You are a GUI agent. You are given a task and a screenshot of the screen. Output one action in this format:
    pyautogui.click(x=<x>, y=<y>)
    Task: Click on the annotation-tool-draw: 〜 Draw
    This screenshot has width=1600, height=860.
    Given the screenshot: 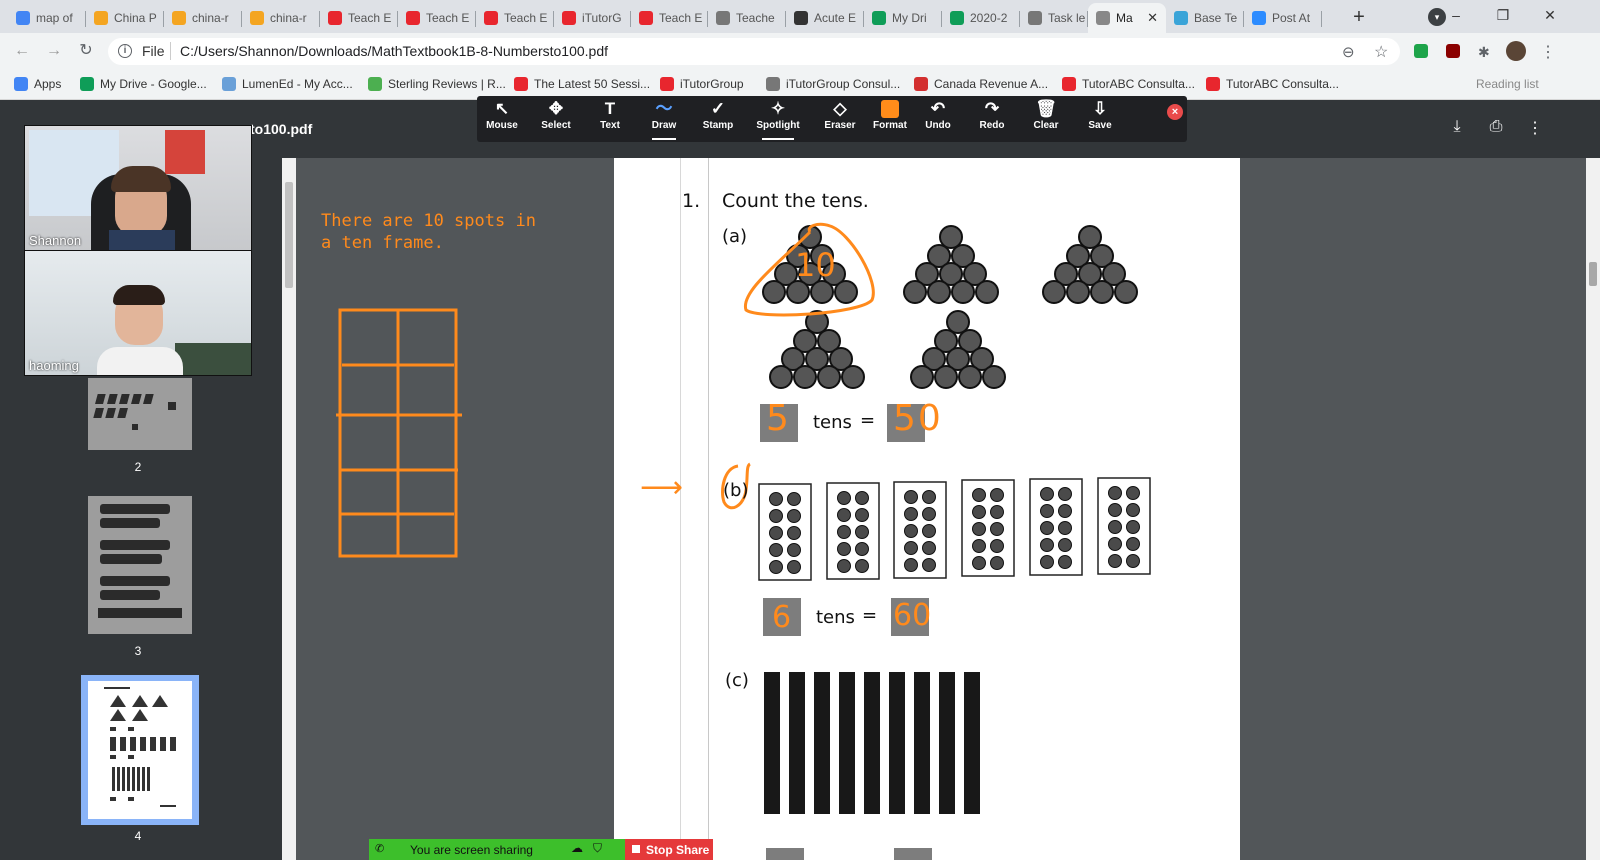 What is the action you would take?
    pyautogui.click(x=664, y=119)
    